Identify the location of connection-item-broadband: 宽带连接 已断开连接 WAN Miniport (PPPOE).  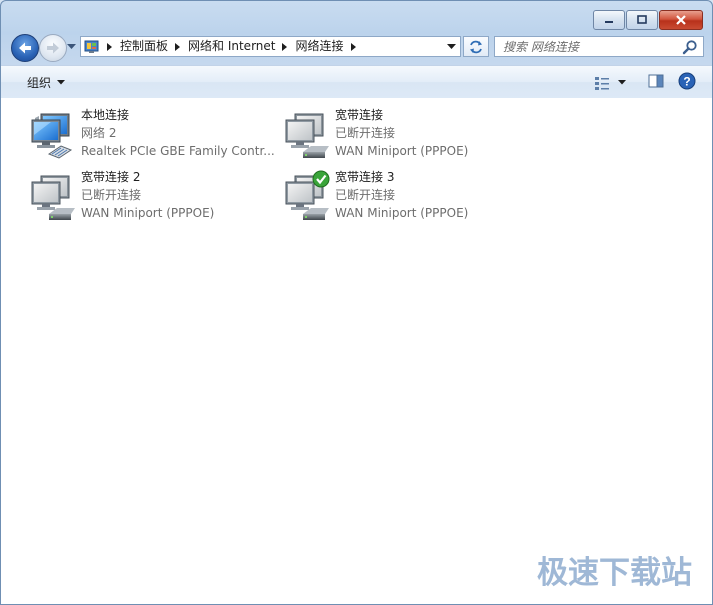
(390, 133).